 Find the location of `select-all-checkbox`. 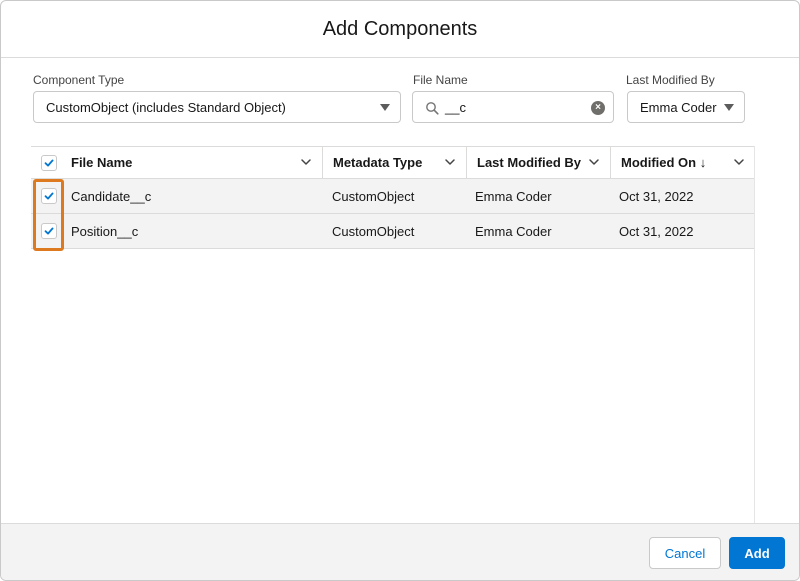

select-all-checkbox is located at coordinates (49, 163).